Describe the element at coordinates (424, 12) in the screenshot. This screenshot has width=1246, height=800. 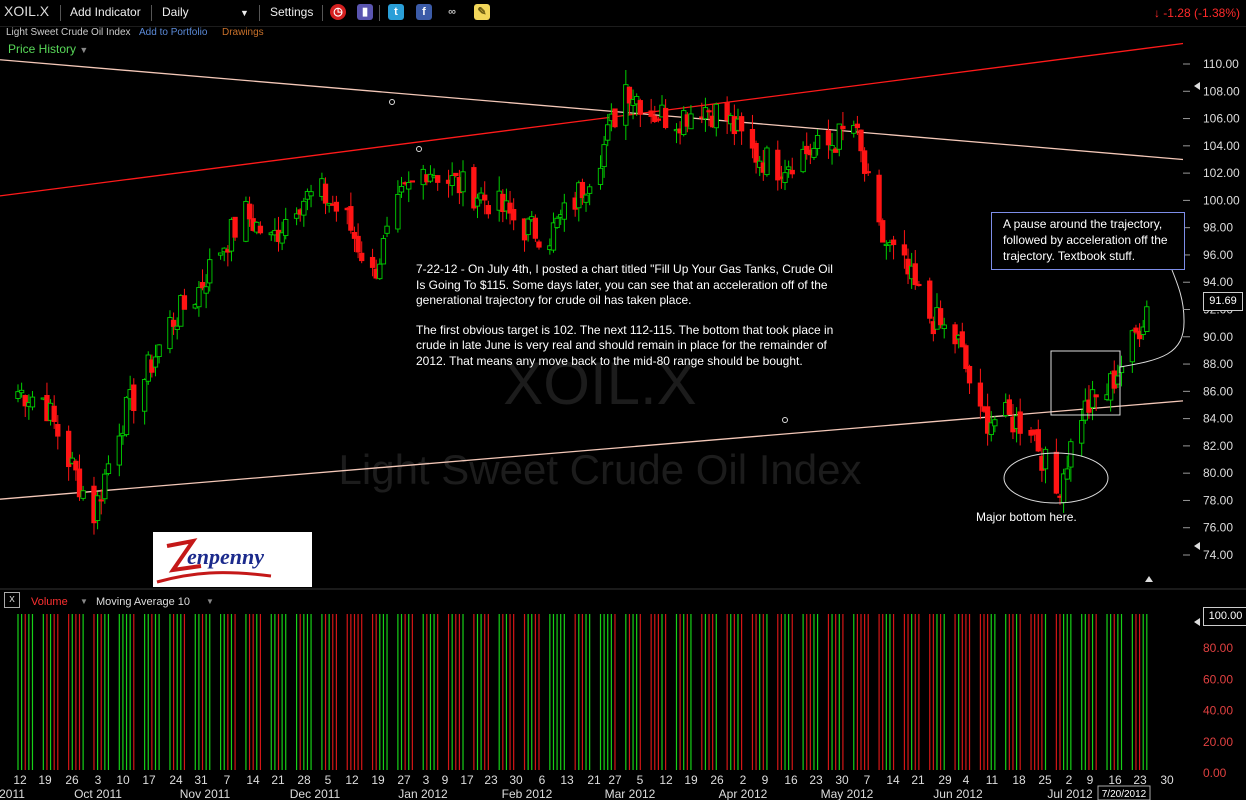
I see `facebook-icon: f` at that location.